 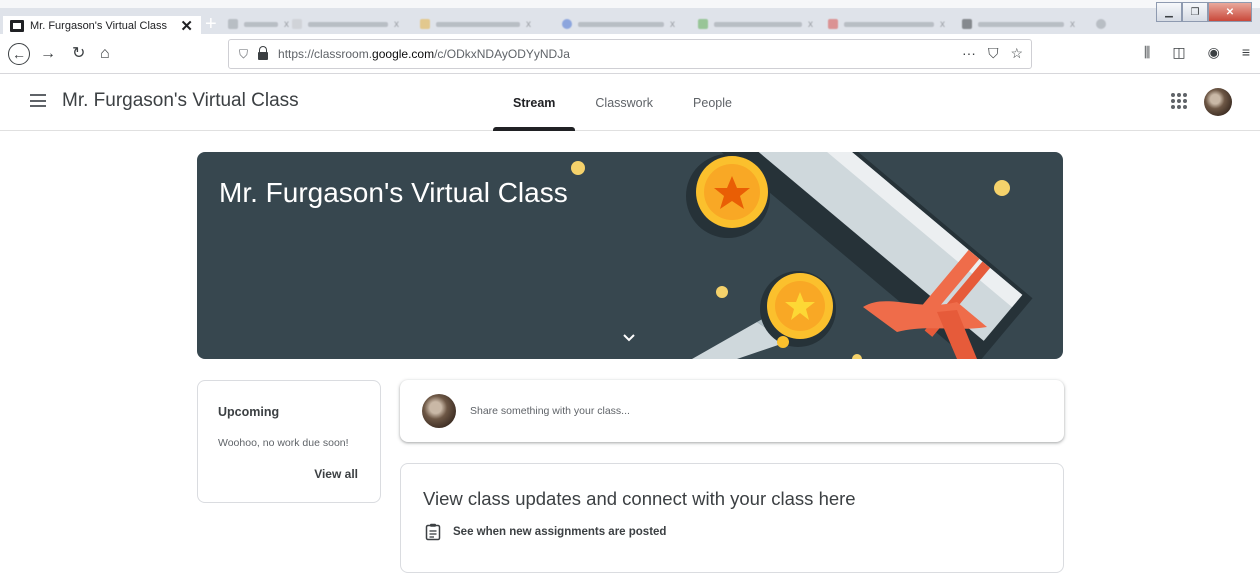 What do you see at coordinates (433, 532) in the screenshot?
I see `assignment-icon` at bounding box center [433, 532].